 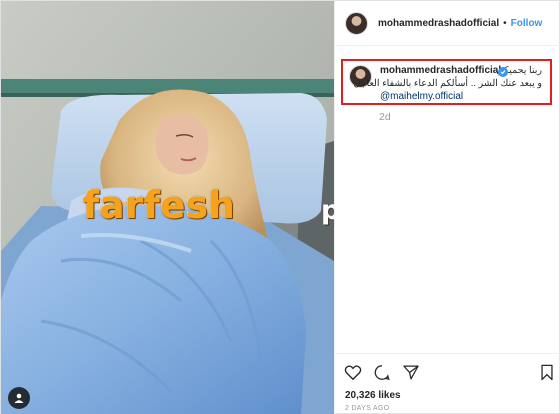 I want to click on comment-icon, so click(x=382, y=372).